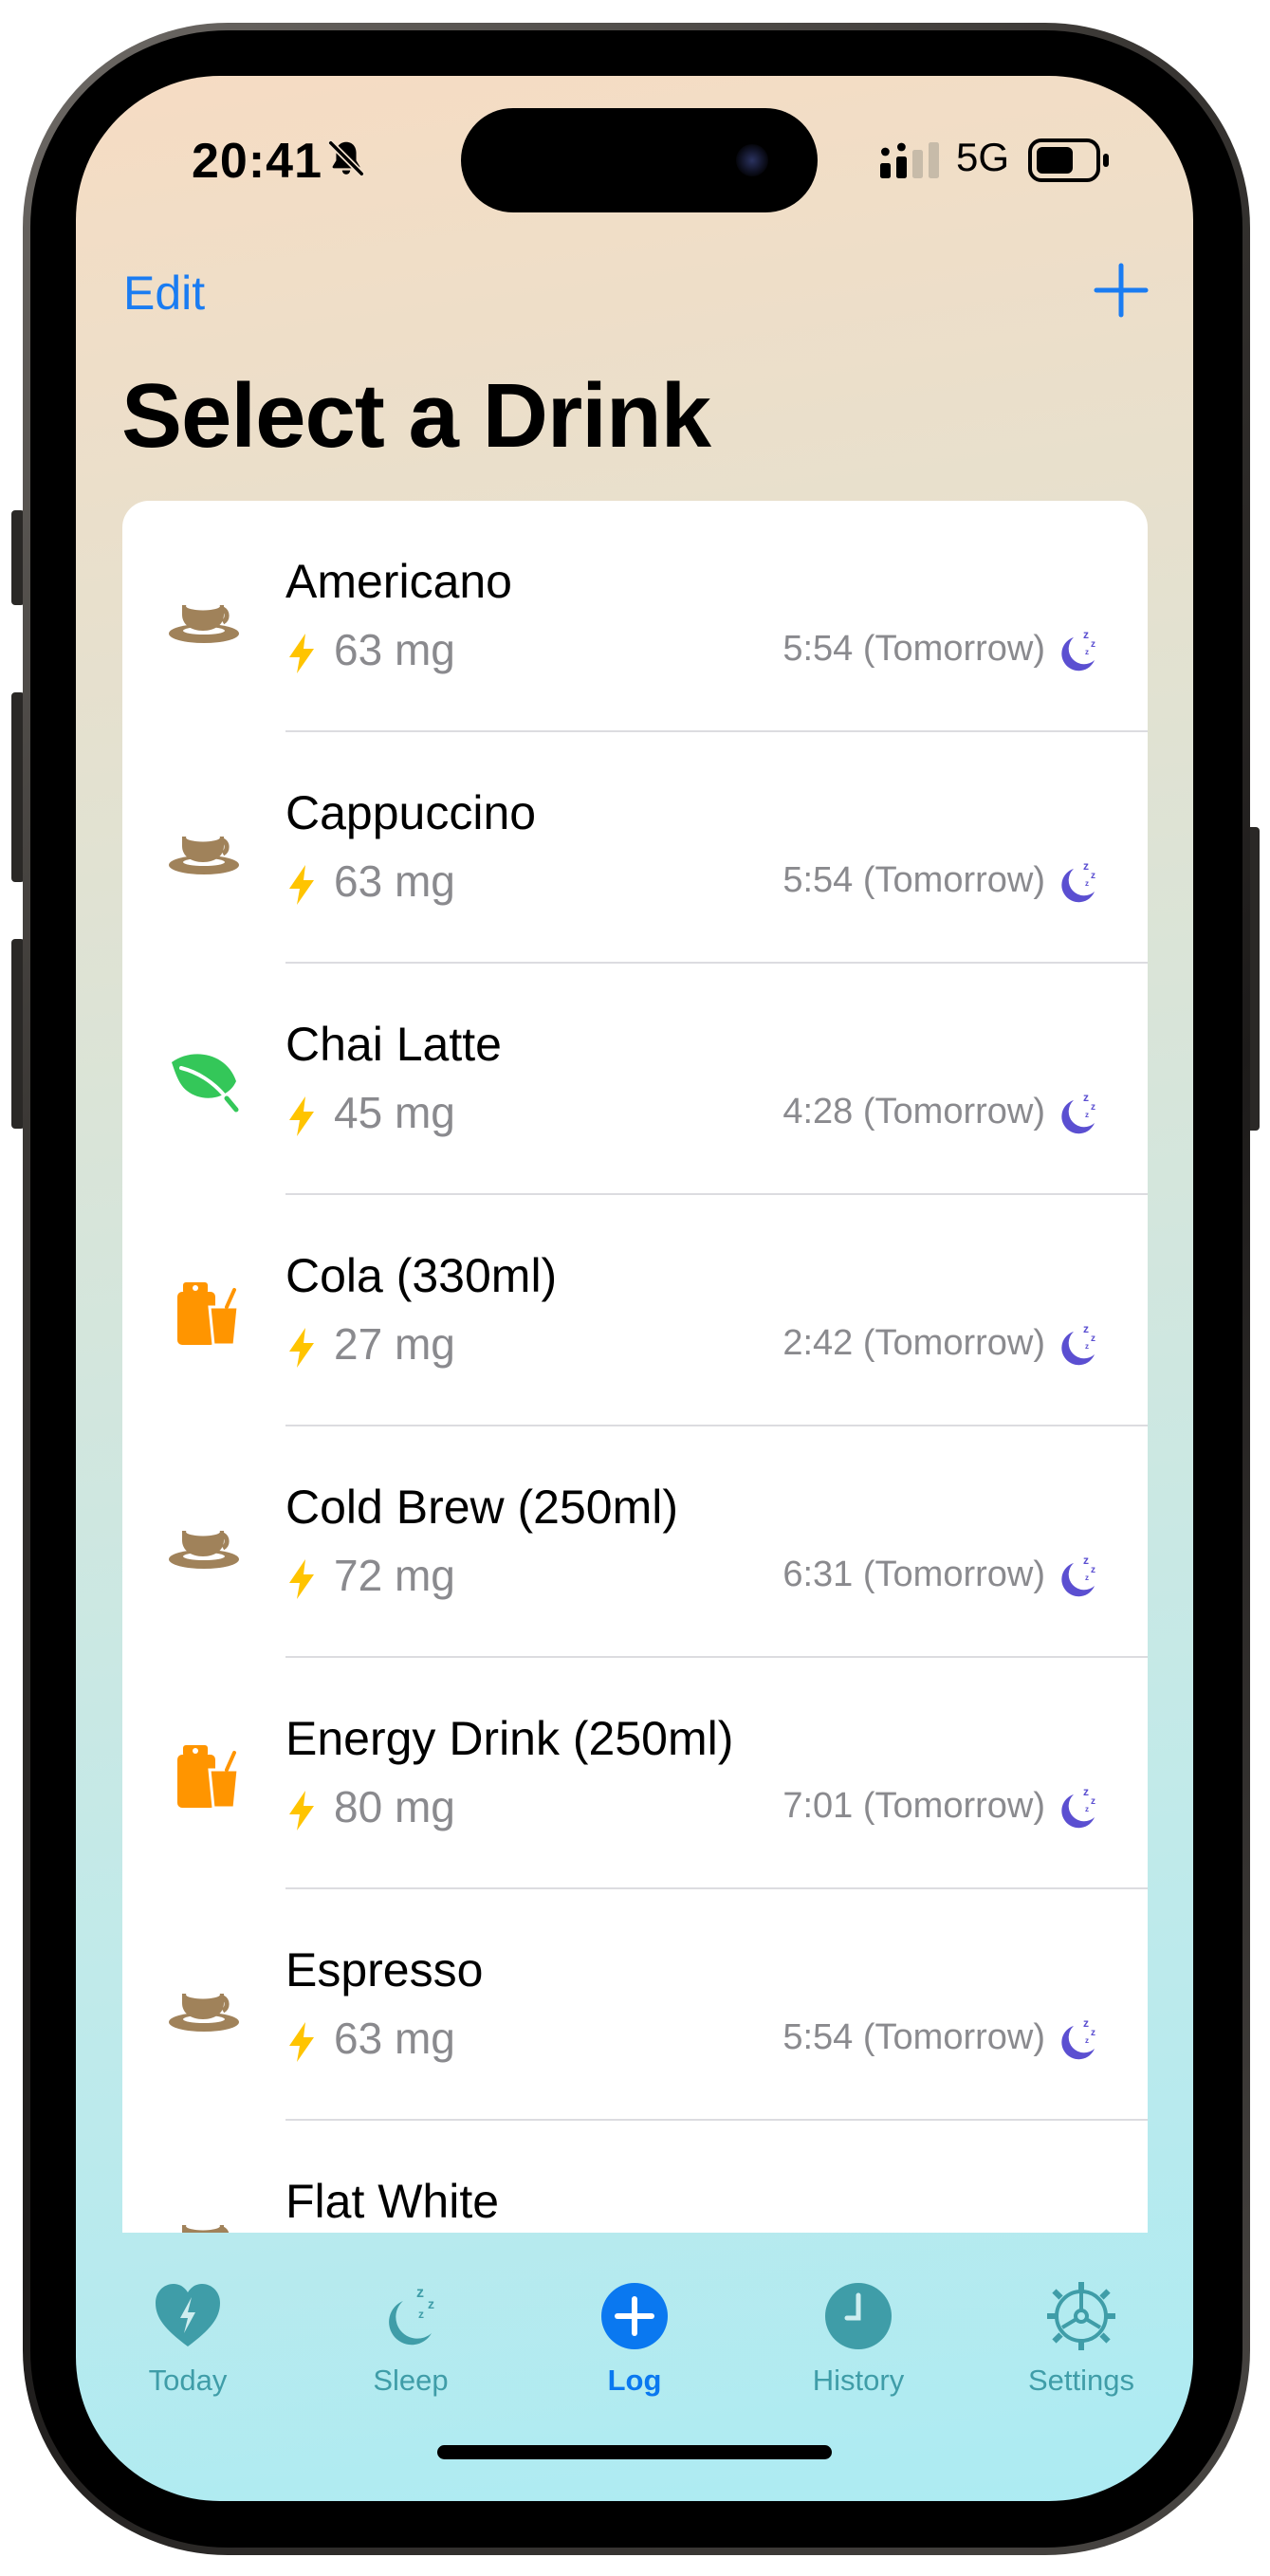 Image resolution: width=1270 pixels, height=2576 pixels. I want to click on drink-row: Espresso 63 mg 5:54 (Tomorrow) z z z, so click(635, 2005).